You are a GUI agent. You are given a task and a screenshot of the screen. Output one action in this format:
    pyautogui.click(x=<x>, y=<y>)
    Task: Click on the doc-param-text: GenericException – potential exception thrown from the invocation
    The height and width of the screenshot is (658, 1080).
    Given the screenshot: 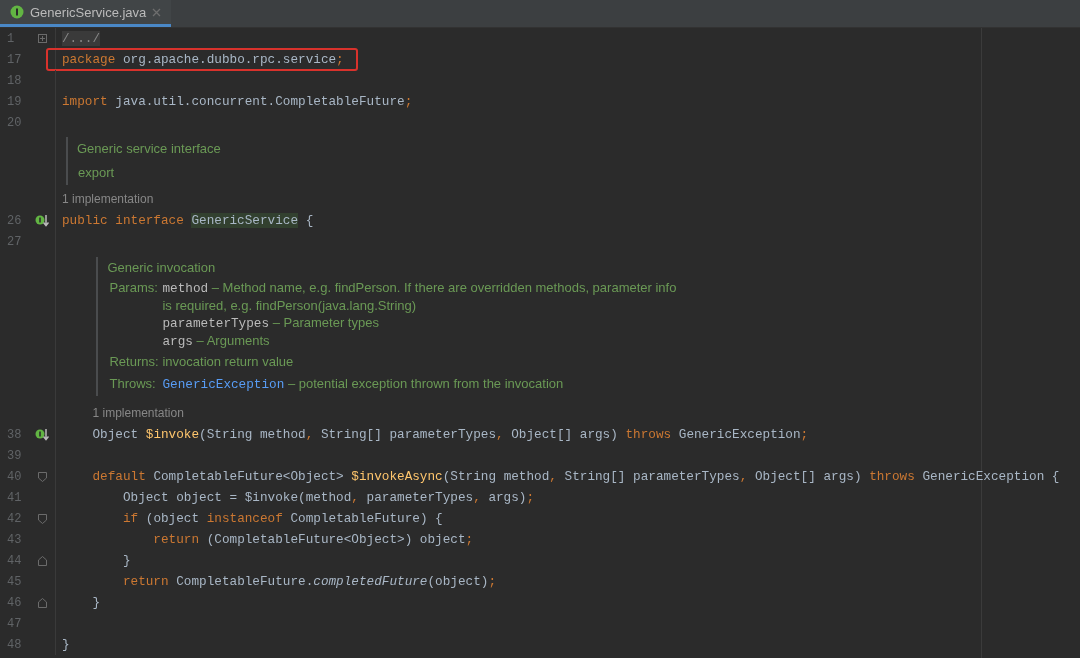 What is the action you would take?
    pyautogui.click(x=363, y=383)
    